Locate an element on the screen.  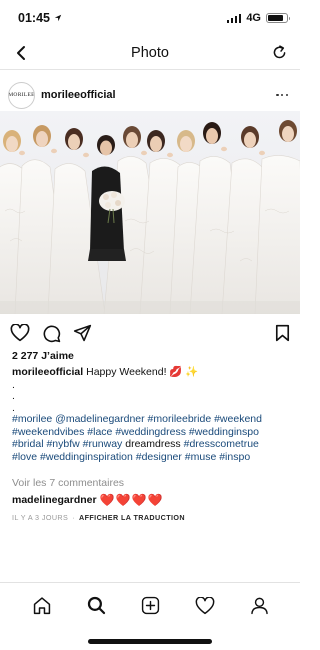
tab-home is located at coordinates (42, 605).